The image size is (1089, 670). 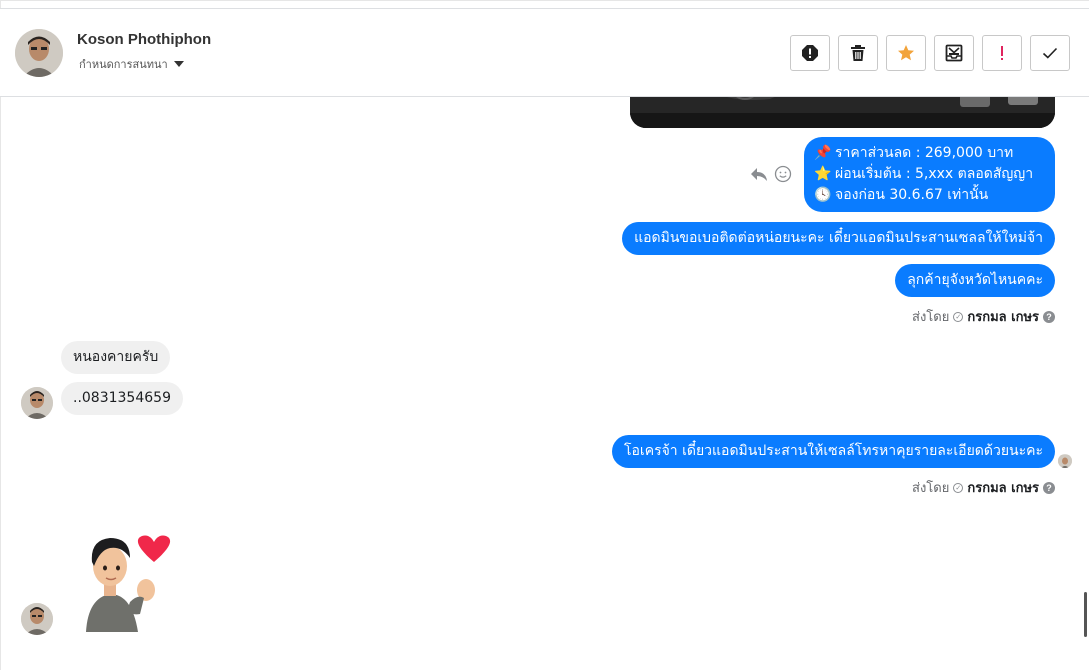 I want to click on promo-line-installment: ⭐ ผ่อนเริ่มต้น : 5,xxx ตลอดสัญญา, so click(x=929, y=174).